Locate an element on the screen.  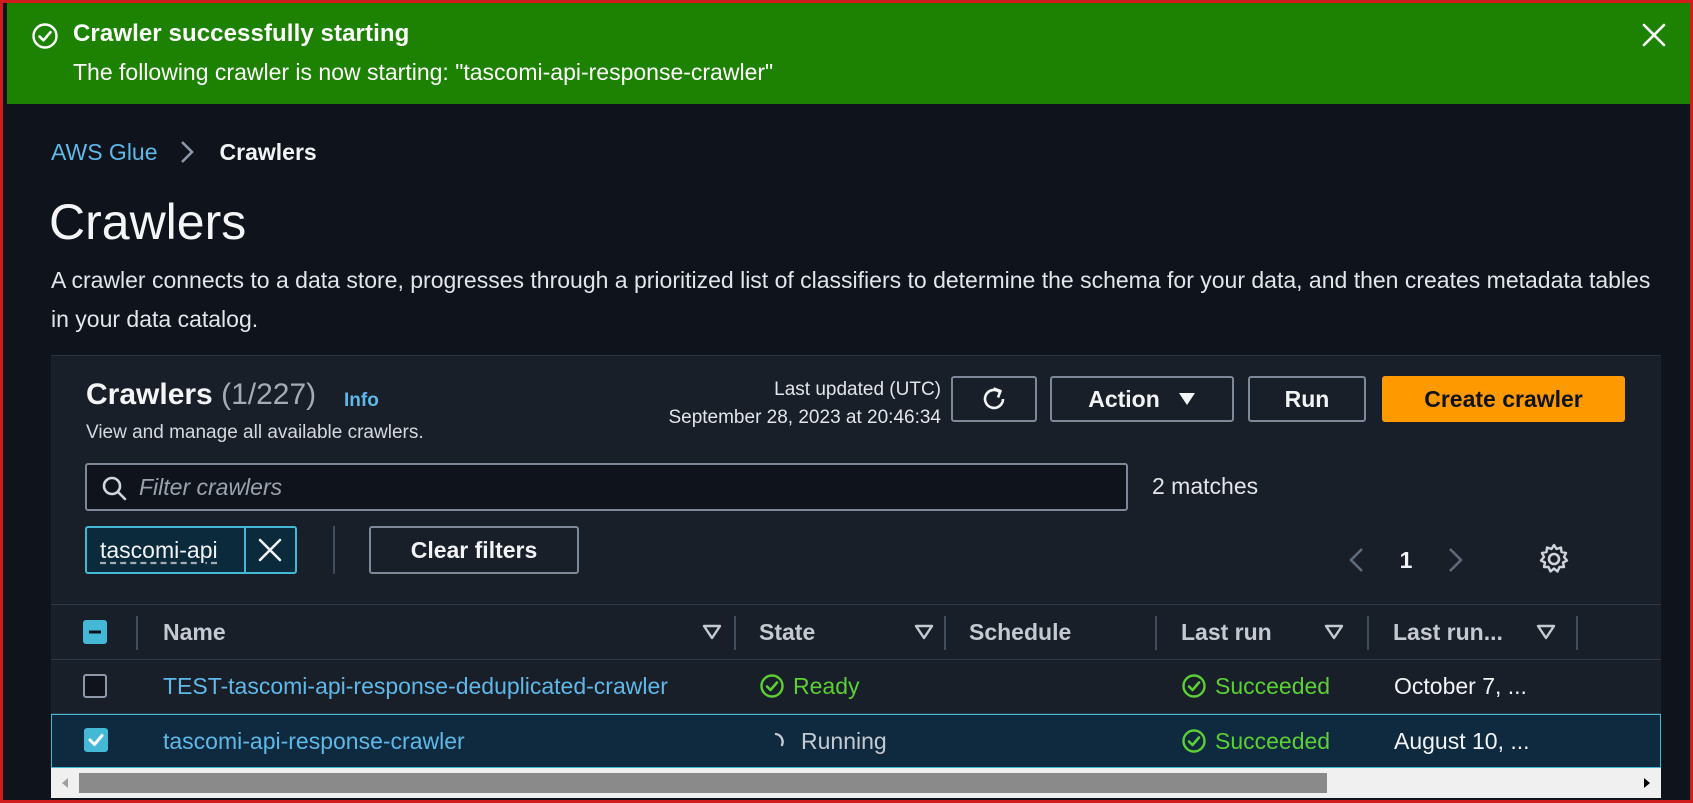
action-dropdown-button: Action is located at coordinates (1142, 399).